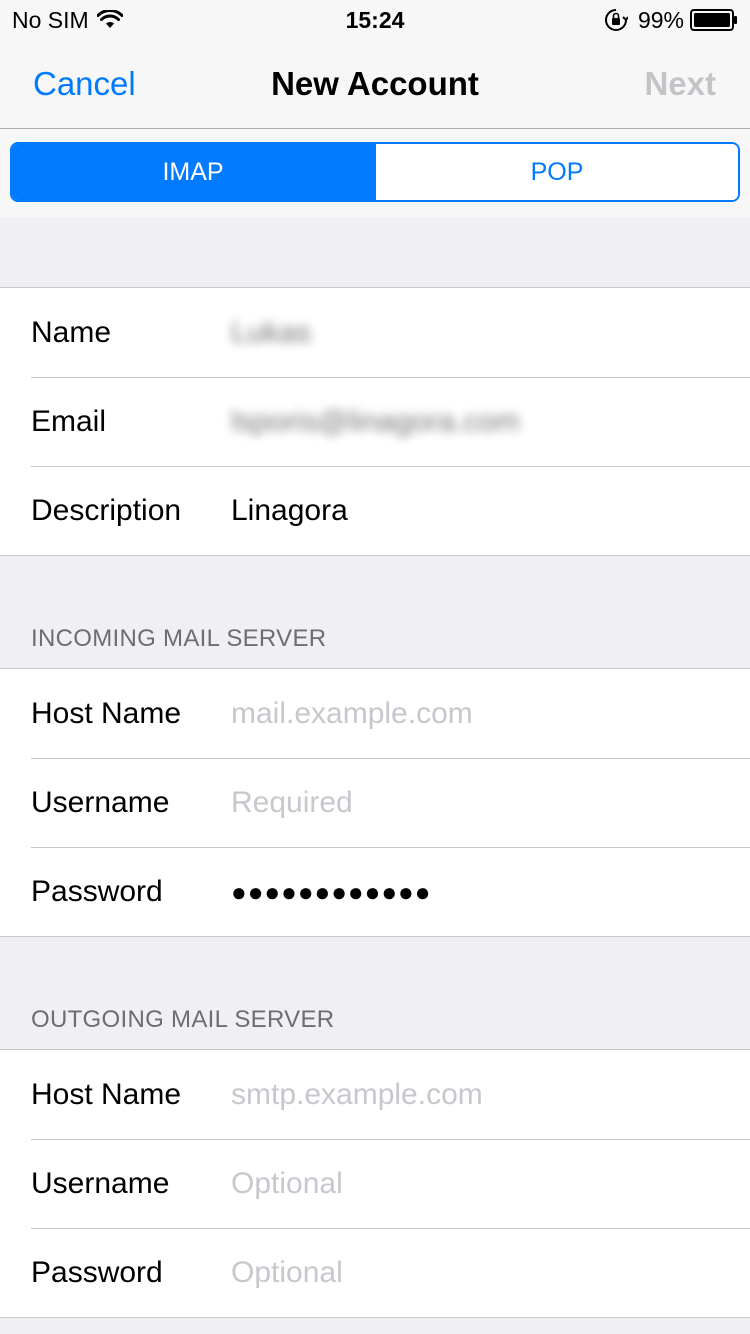  I want to click on description-field: Linagora, so click(289, 511).